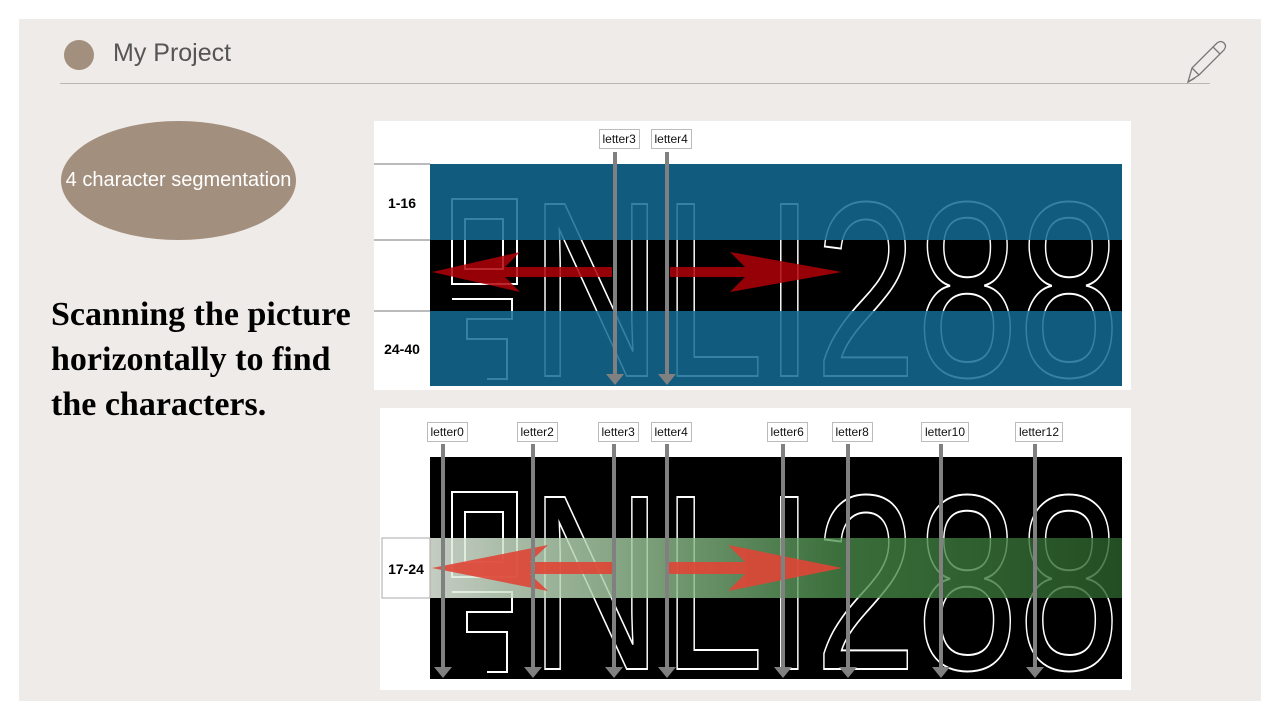  I want to click on row-label-24-40: 24-40, so click(402, 349).